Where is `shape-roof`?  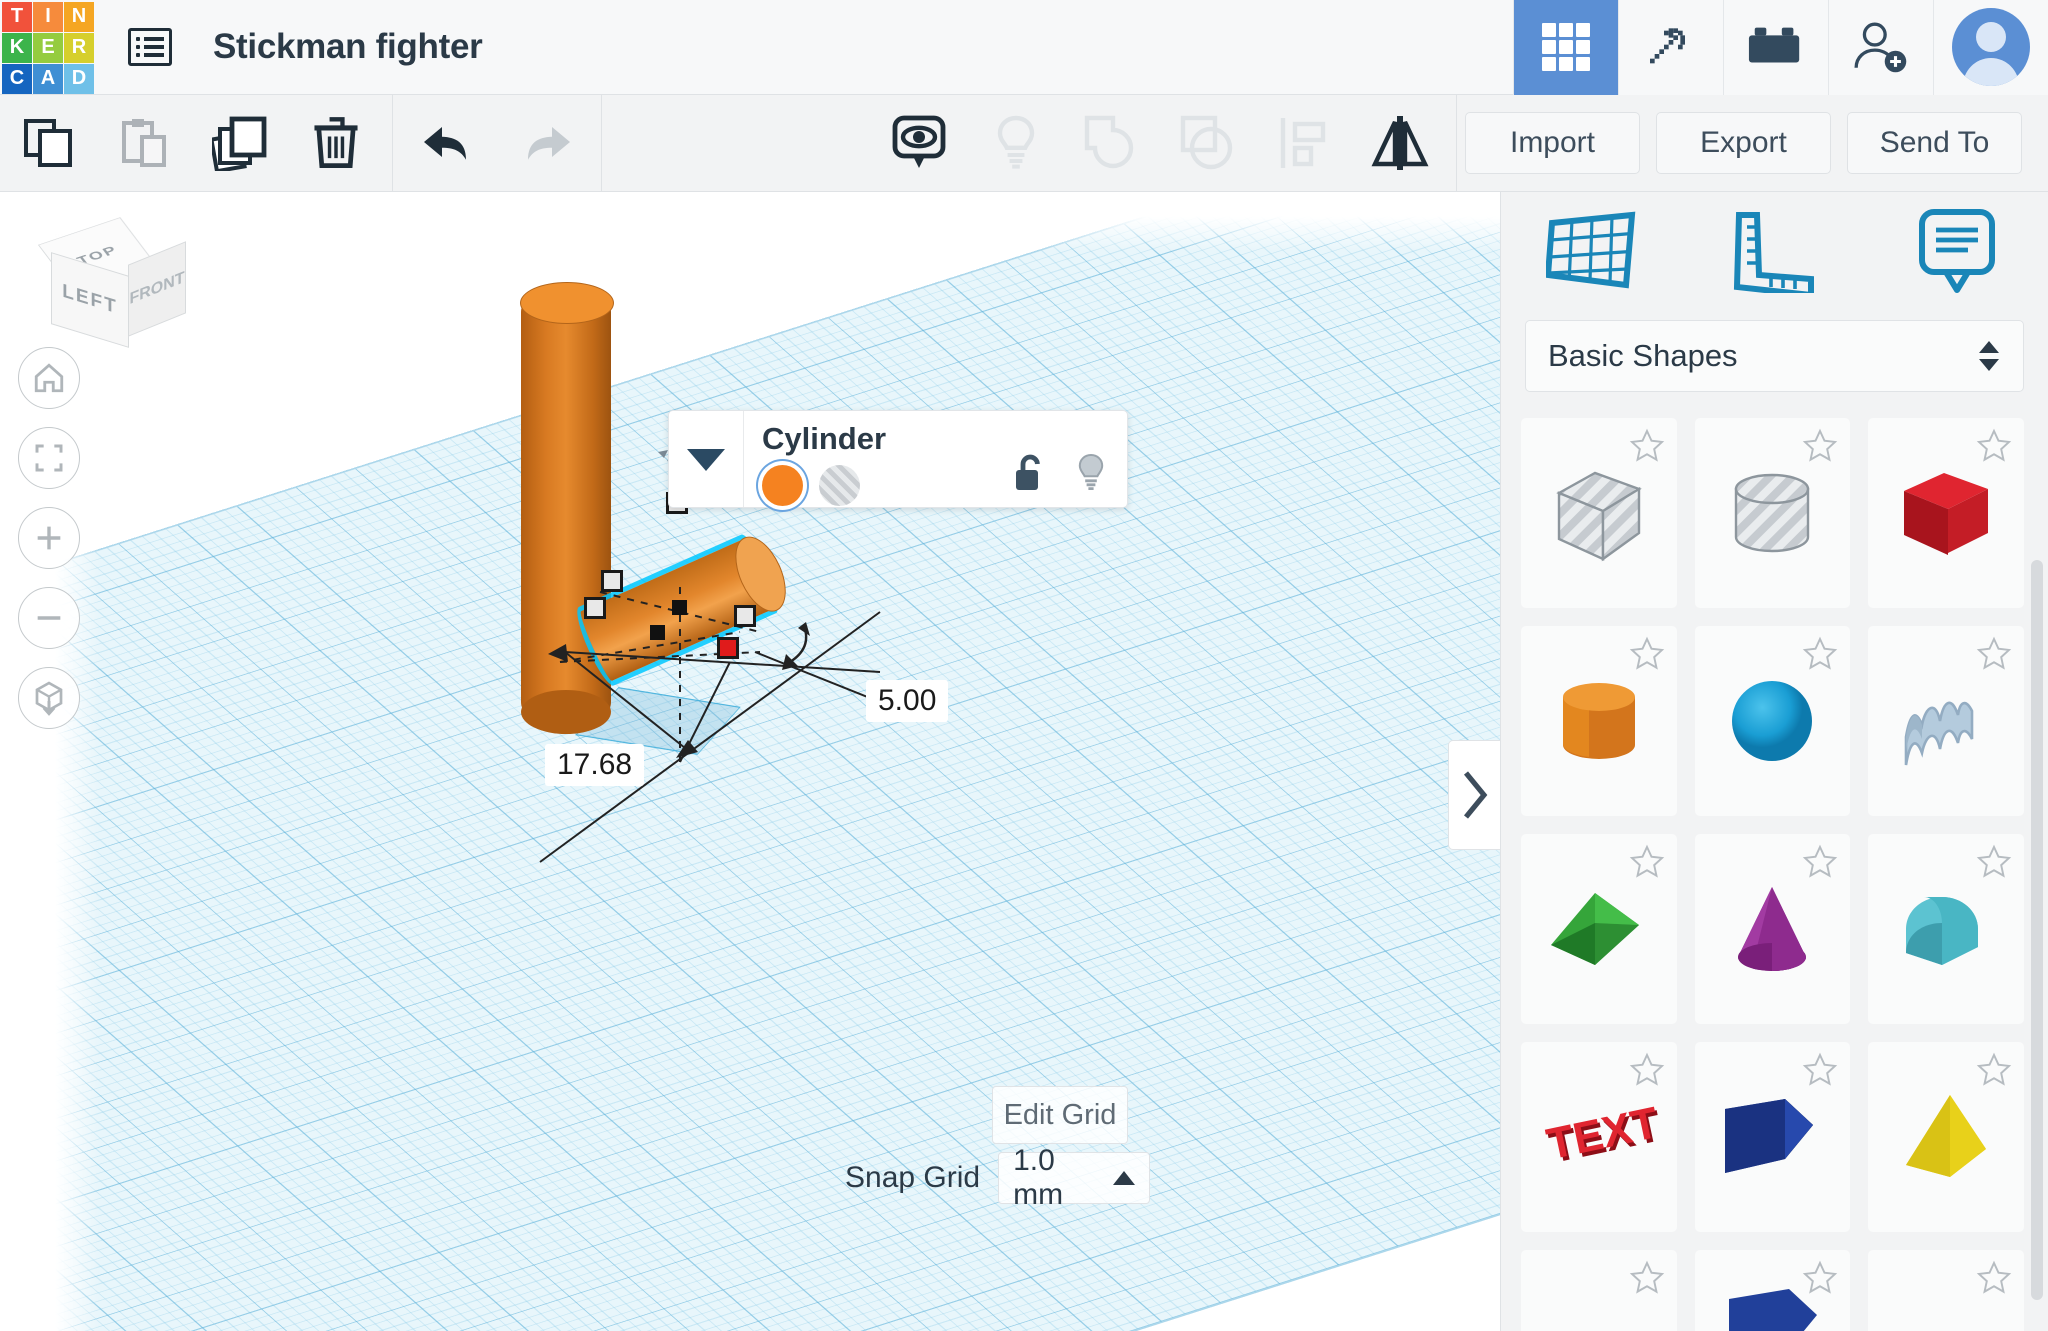 shape-roof is located at coordinates (1599, 929).